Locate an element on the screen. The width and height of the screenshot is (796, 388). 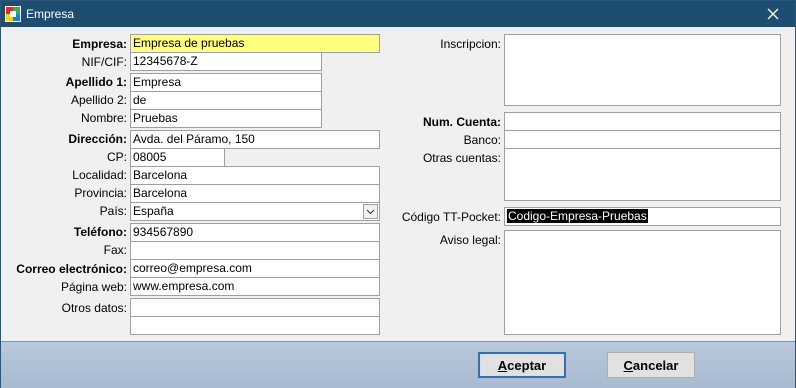
inscripcion-textarea is located at coordinates (642, 70).